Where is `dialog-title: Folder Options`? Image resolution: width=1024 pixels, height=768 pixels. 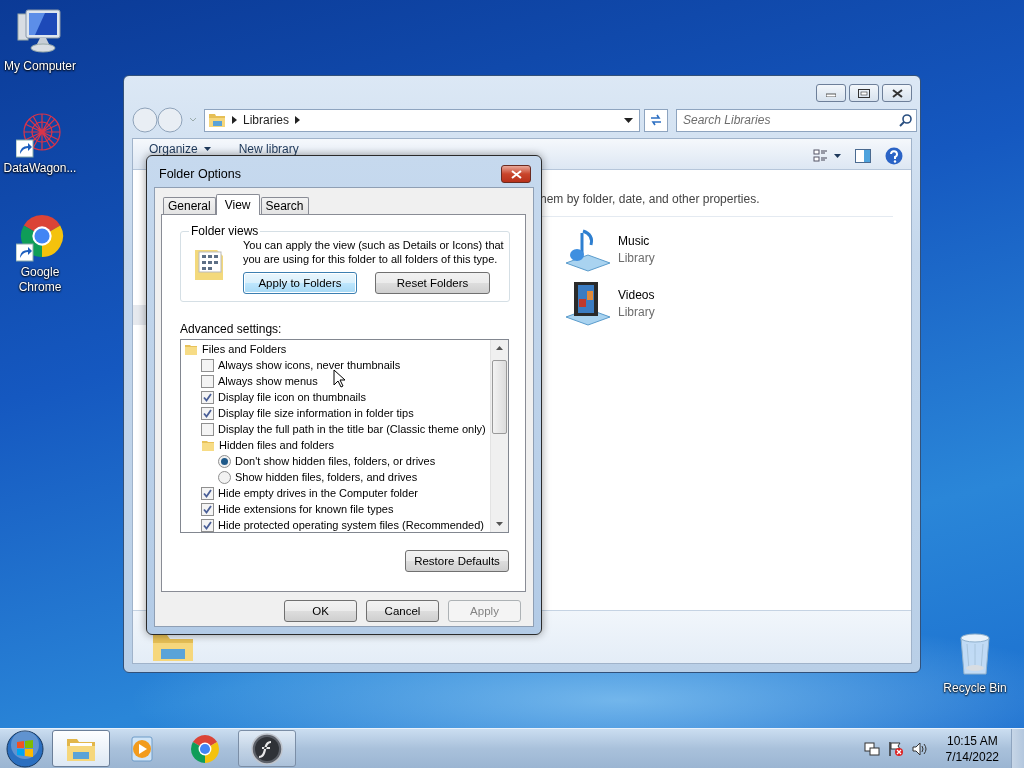
dialog-title: Folder Options is located at coordinates (200, 174).